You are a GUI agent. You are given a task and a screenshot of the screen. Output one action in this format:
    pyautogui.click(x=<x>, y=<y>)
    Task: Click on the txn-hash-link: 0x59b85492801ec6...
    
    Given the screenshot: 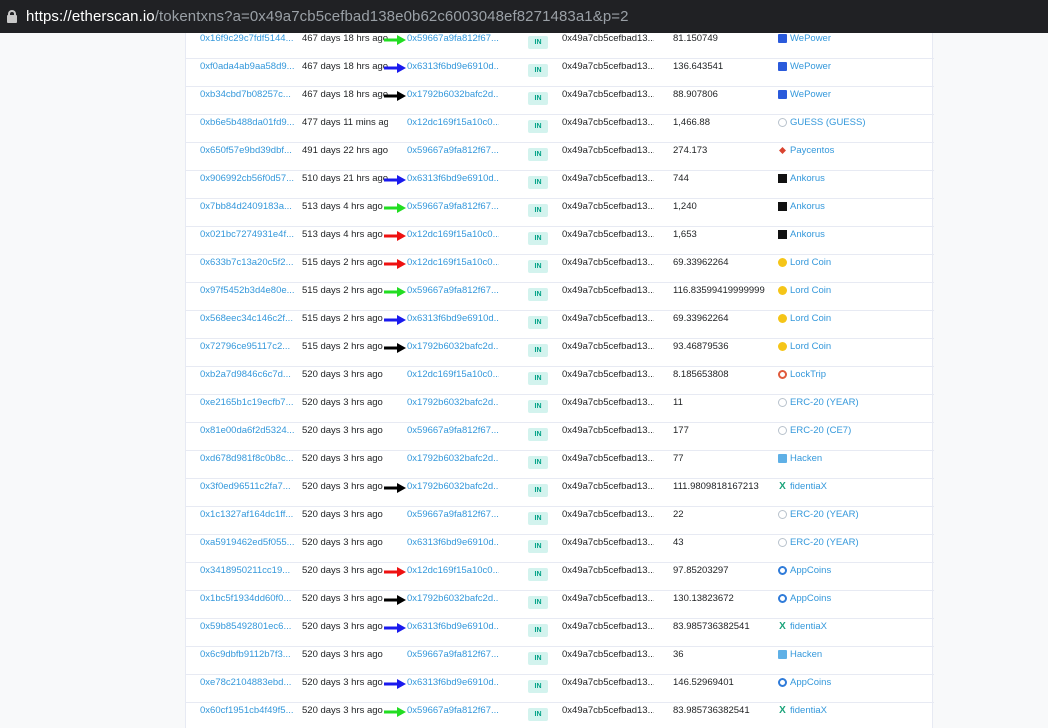 What is the action you would take?
    pyautogui.click(x=247, y=633)
    